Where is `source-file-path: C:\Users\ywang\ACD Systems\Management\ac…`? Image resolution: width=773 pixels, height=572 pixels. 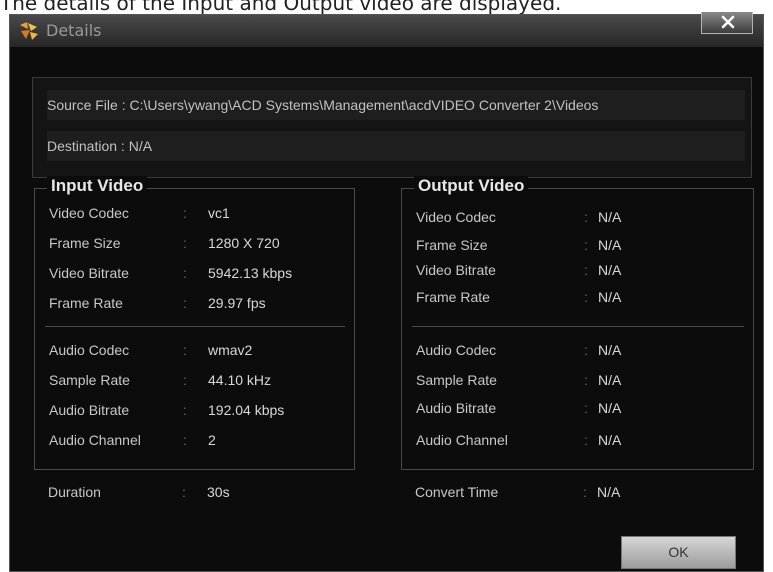 source-file-path: C:\Users\ywang\ACD Systems\Management\ac… is located at coordinates (364, 105).